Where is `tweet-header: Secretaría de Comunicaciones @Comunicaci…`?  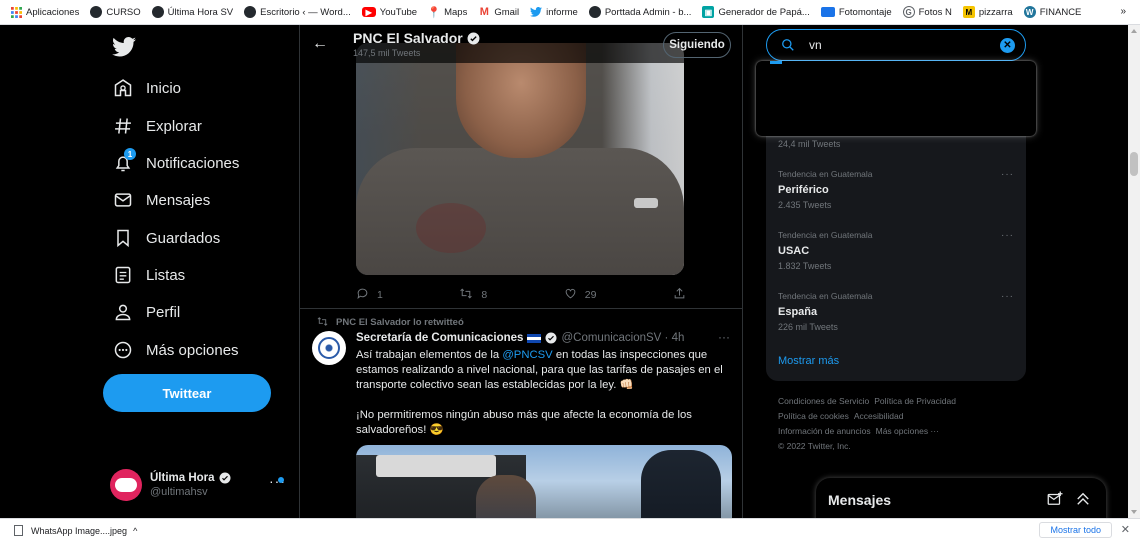
tweet-header: Secretaría de Comunicaciones @Comunicaci… is located at coordinates (520, 338).